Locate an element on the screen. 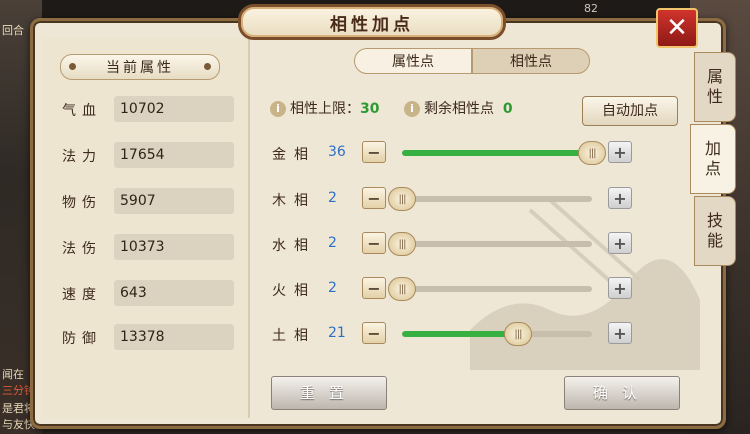 Image resolution: width=750 pixels, height=434 pixels. affinity-label: 火相 is located at coordinates (294, 291).